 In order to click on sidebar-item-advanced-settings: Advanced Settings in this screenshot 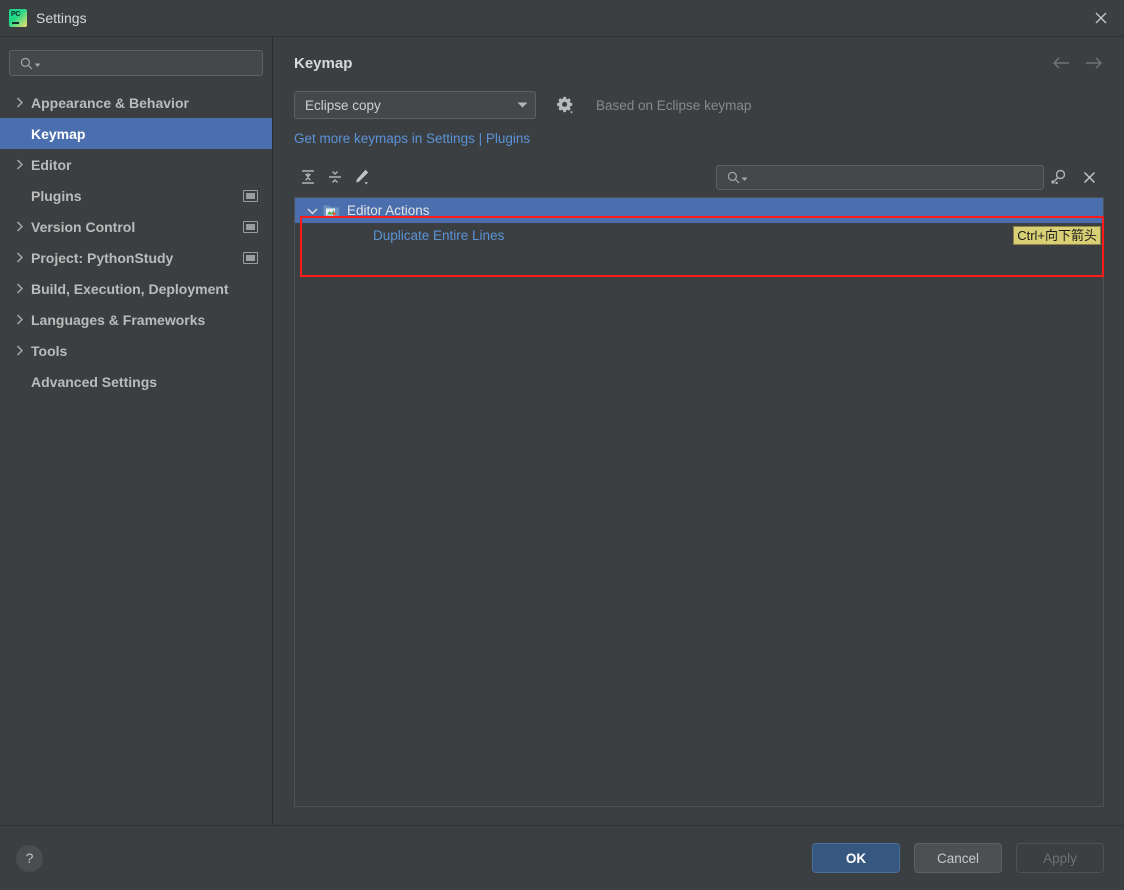, I will do `click(136, 381)`.